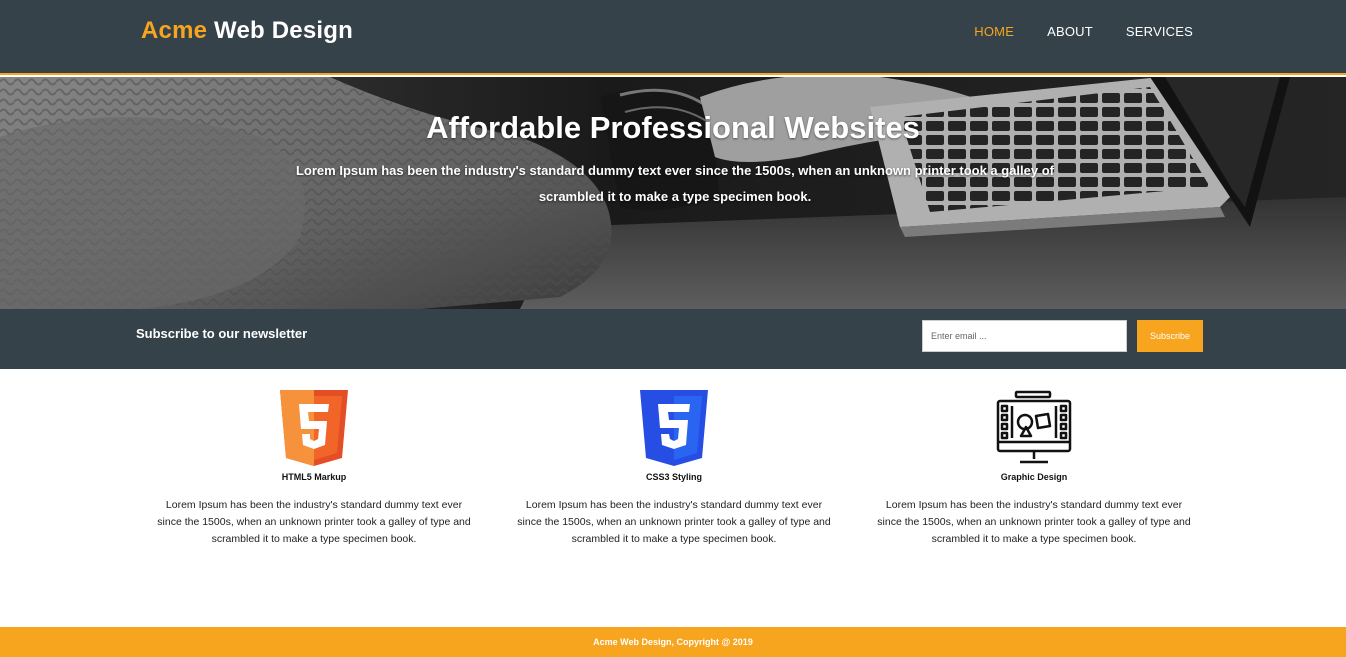 This screenshot has height=657, width=1346. Describe the element at coordinates (314, 477) in the screenshot. I see `feature-title: HTML5 Markup` at that location.